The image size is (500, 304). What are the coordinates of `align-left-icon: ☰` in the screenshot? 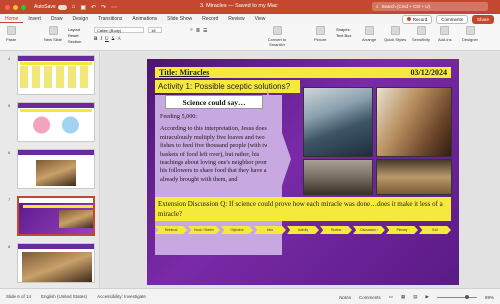 It's located at (205, 31).